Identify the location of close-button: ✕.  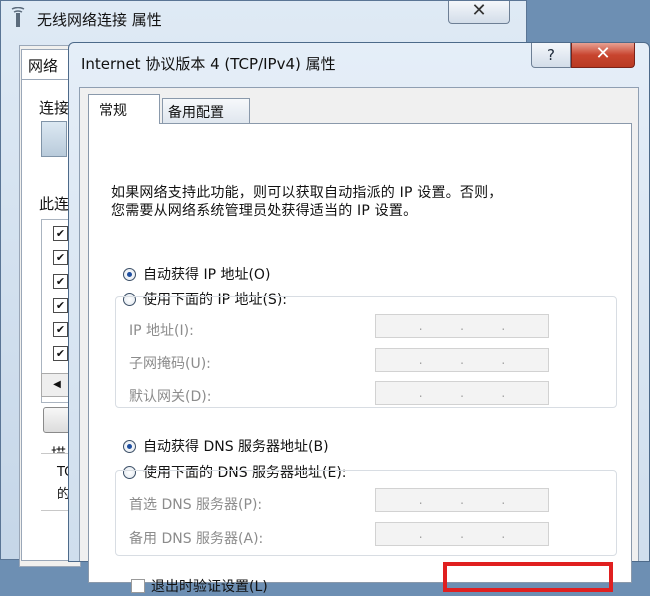
(603, 55).